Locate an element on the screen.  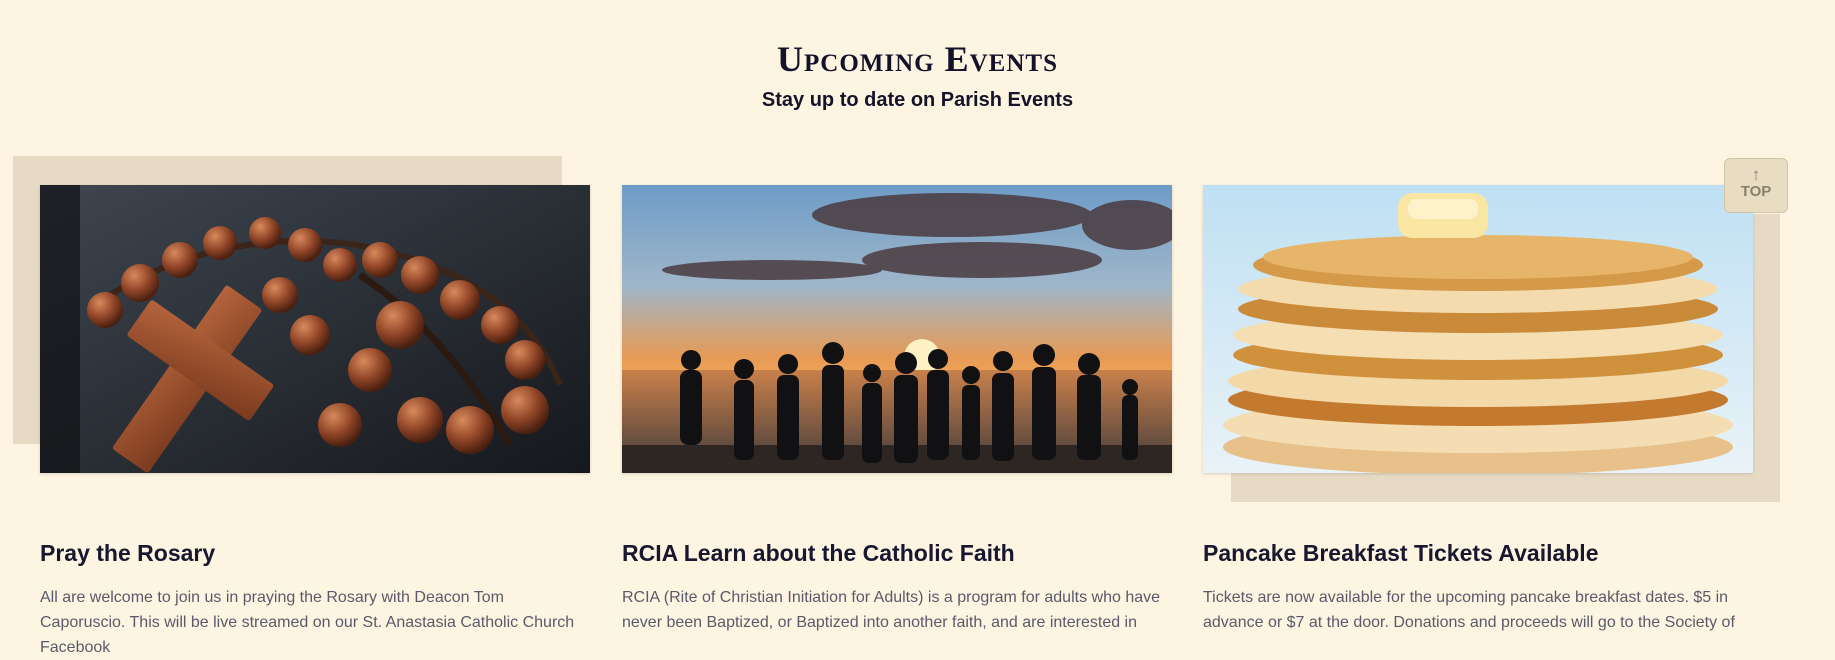
arrow-up-icon: ↑ is located at coordinates (1756, 174).